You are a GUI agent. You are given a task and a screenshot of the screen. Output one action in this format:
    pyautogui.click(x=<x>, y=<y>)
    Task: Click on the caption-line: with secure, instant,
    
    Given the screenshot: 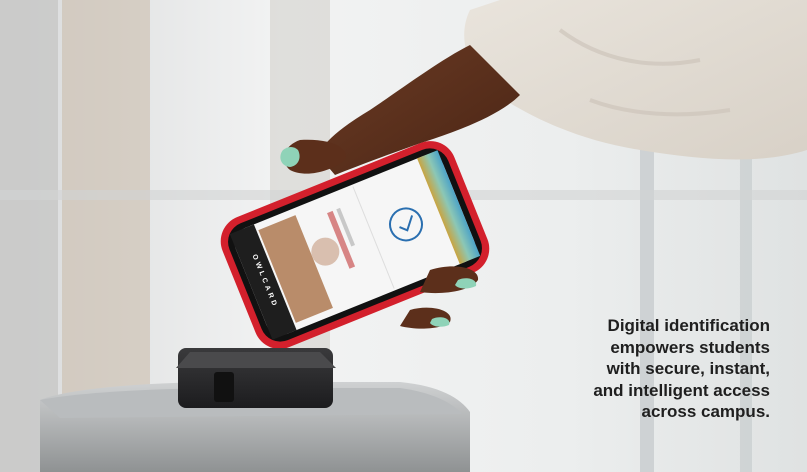 What is the action you would take?
    pyautogui.click(x=688, y=368)
    